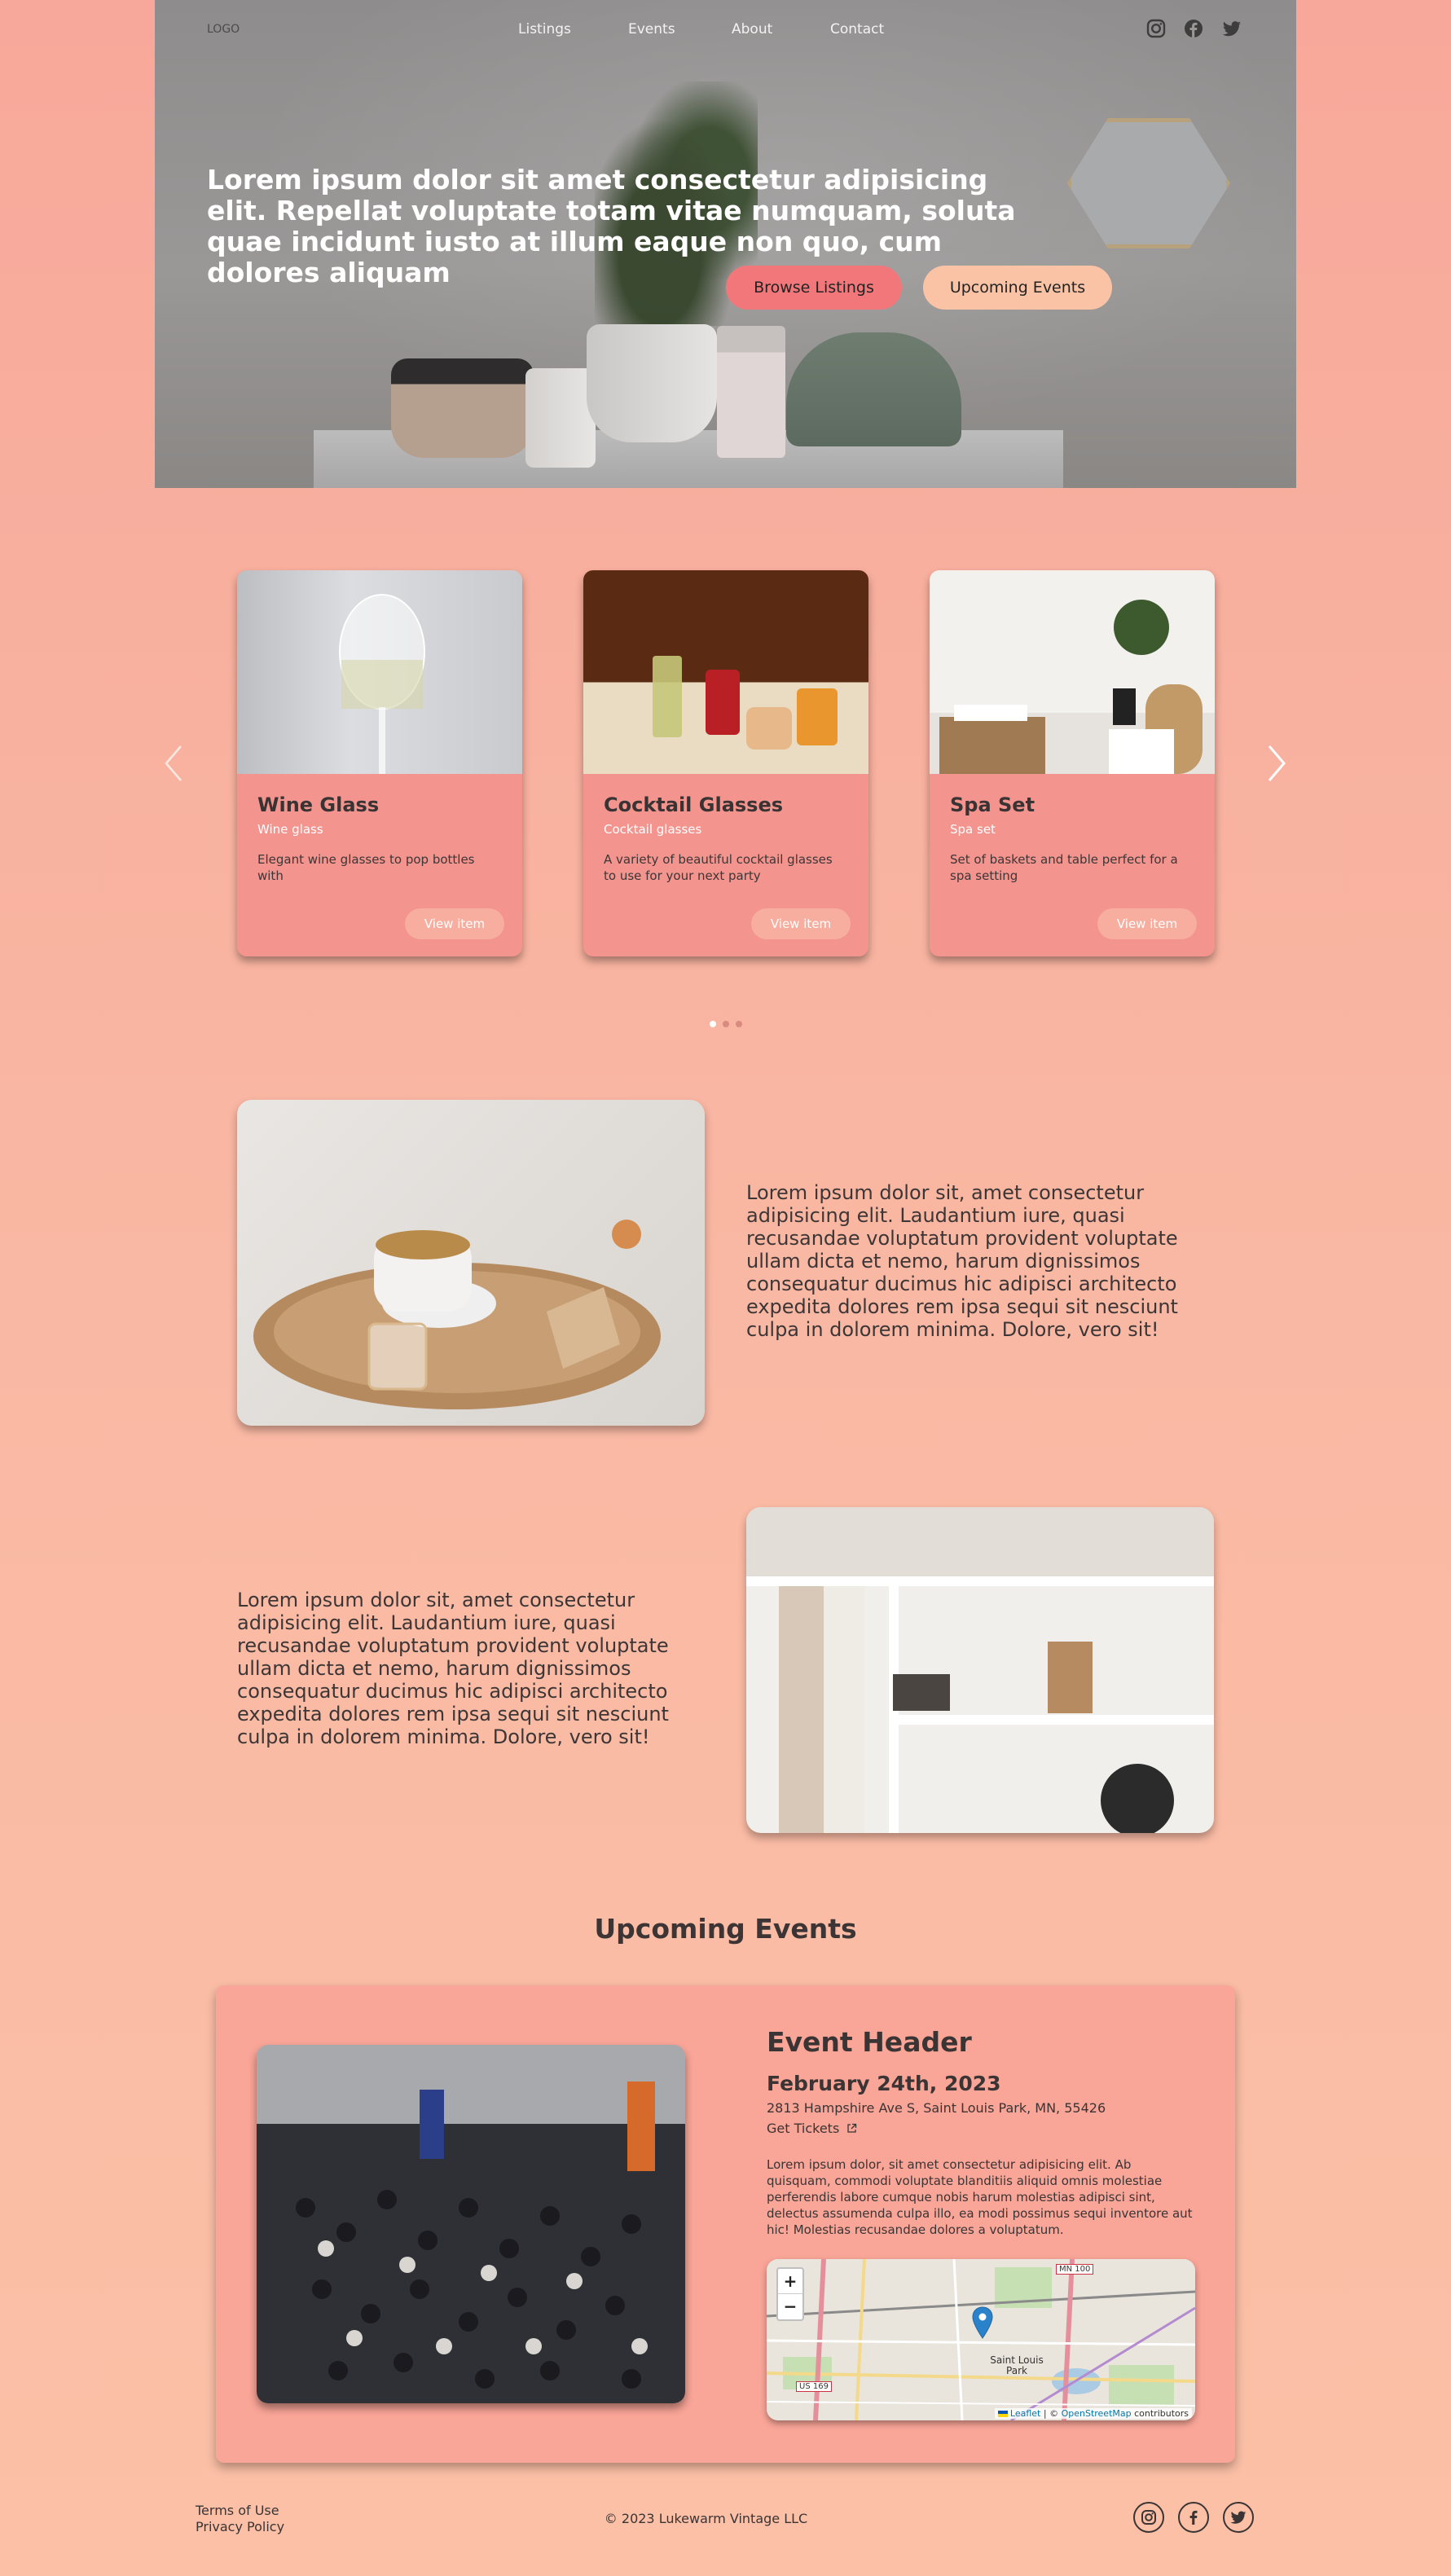  I want to click on event-crowd-image, so click(471, 2224).